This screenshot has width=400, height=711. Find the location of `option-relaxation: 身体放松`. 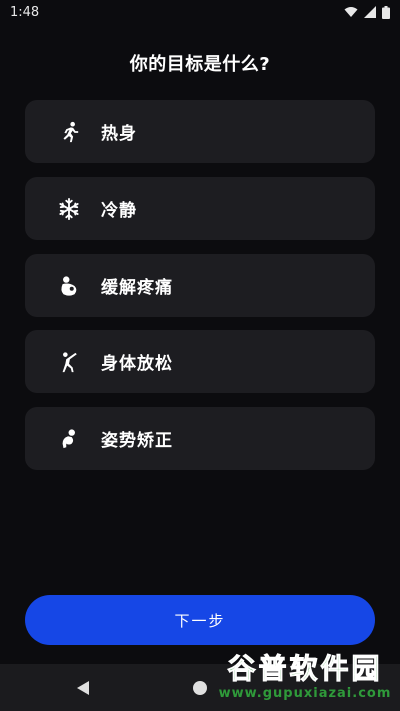

option-relaxation: 身体放松 is located at coordinates (200, 361).